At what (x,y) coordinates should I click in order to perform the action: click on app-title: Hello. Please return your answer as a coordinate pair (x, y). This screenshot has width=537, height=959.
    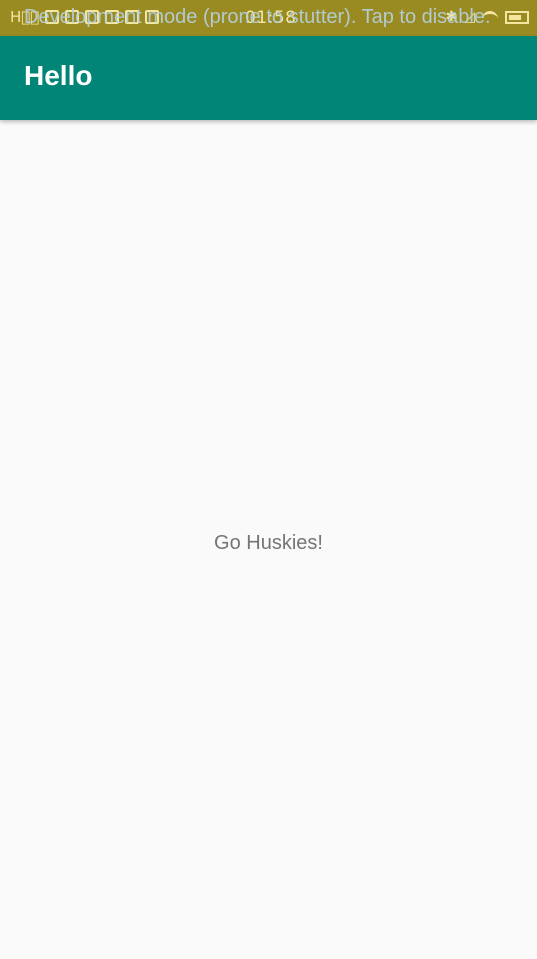
    Looking at the image, I should click on (58, 75).